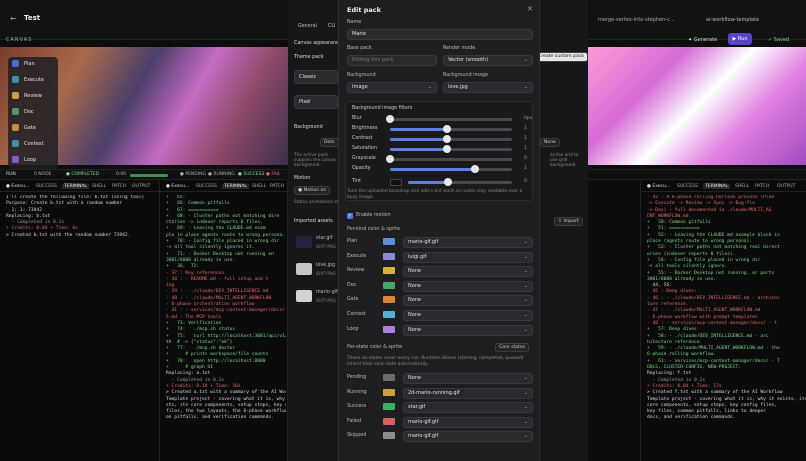 This screenshot has width=806, height=461. I want to click on legend-label: Doc, so click(29, 112).